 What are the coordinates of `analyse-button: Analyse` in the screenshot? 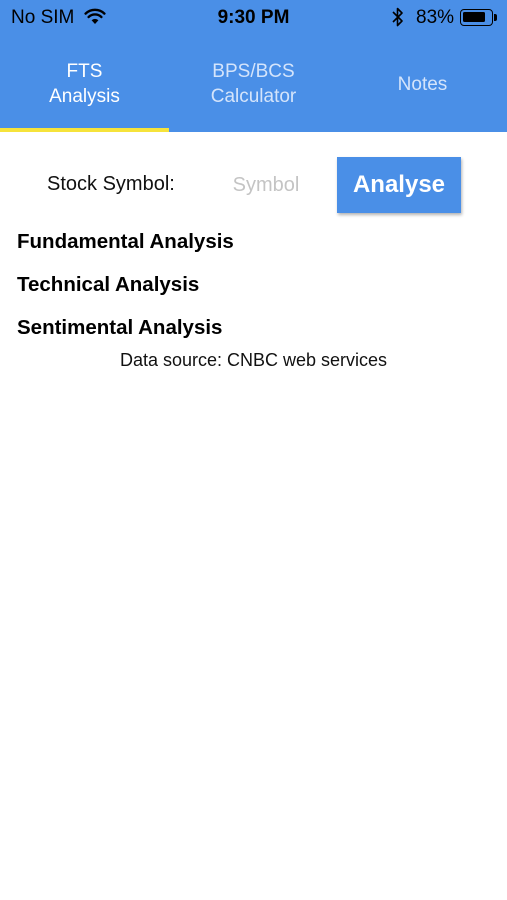 It's located at (399, 185).